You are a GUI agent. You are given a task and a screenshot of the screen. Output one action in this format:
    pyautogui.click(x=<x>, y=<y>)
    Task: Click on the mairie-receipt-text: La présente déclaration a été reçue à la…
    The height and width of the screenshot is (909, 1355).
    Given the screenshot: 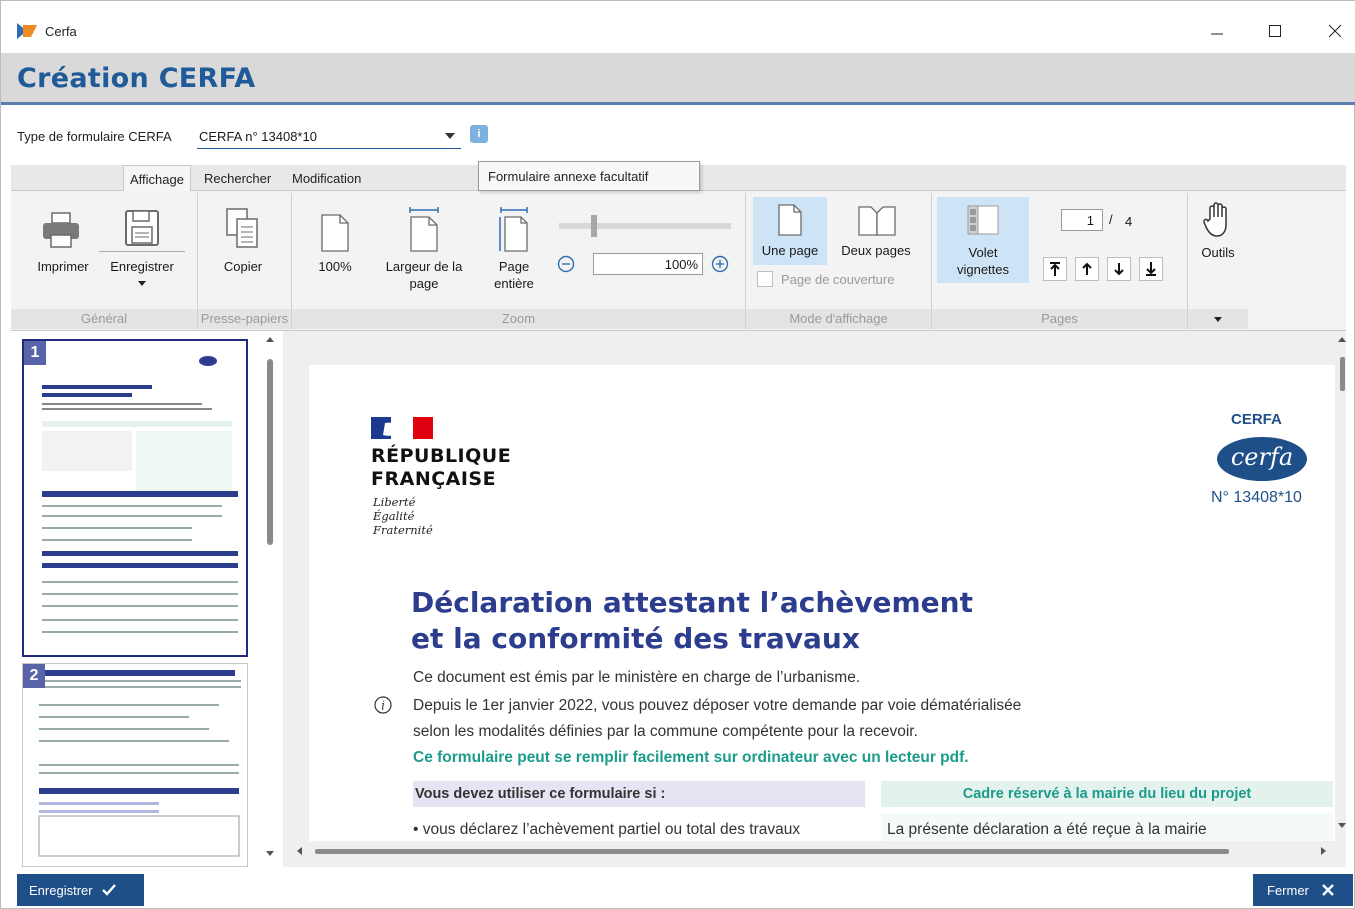 What is the action you would take?
    pyautogui.click(x=1047, y=829)
    